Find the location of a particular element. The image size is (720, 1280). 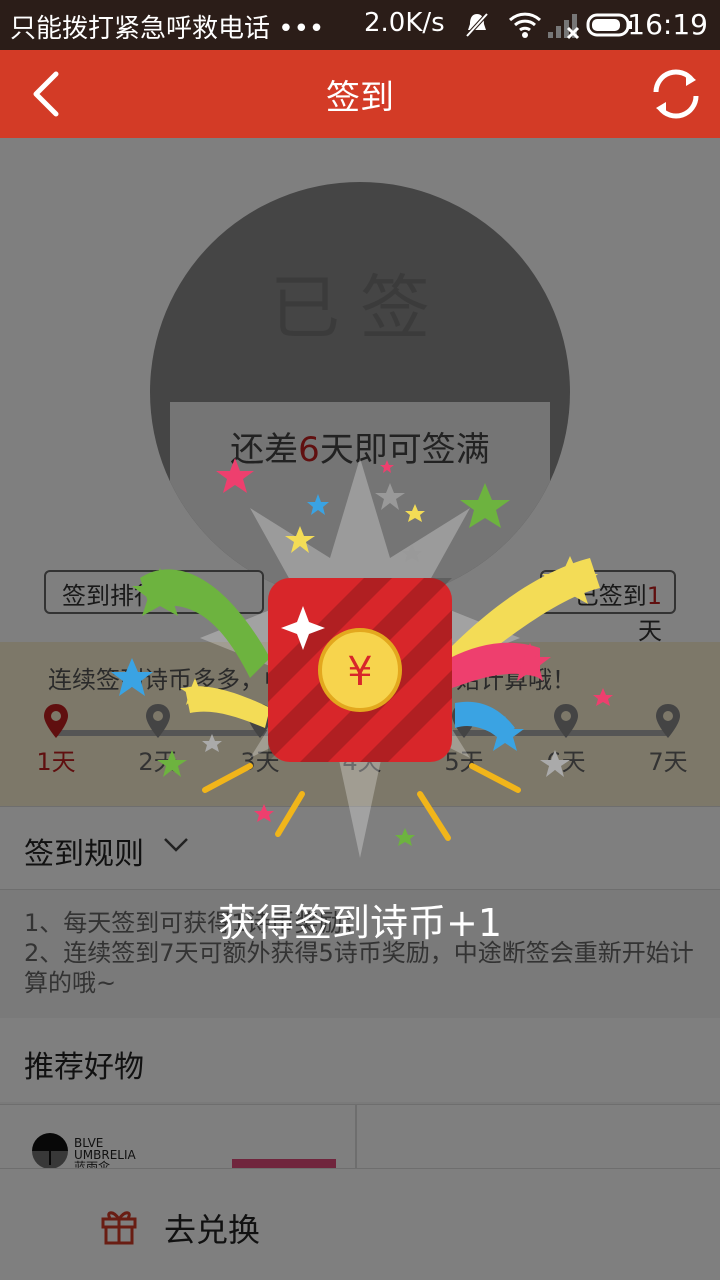

coin-symbol: ¥ is located at coordinates (359, 672).